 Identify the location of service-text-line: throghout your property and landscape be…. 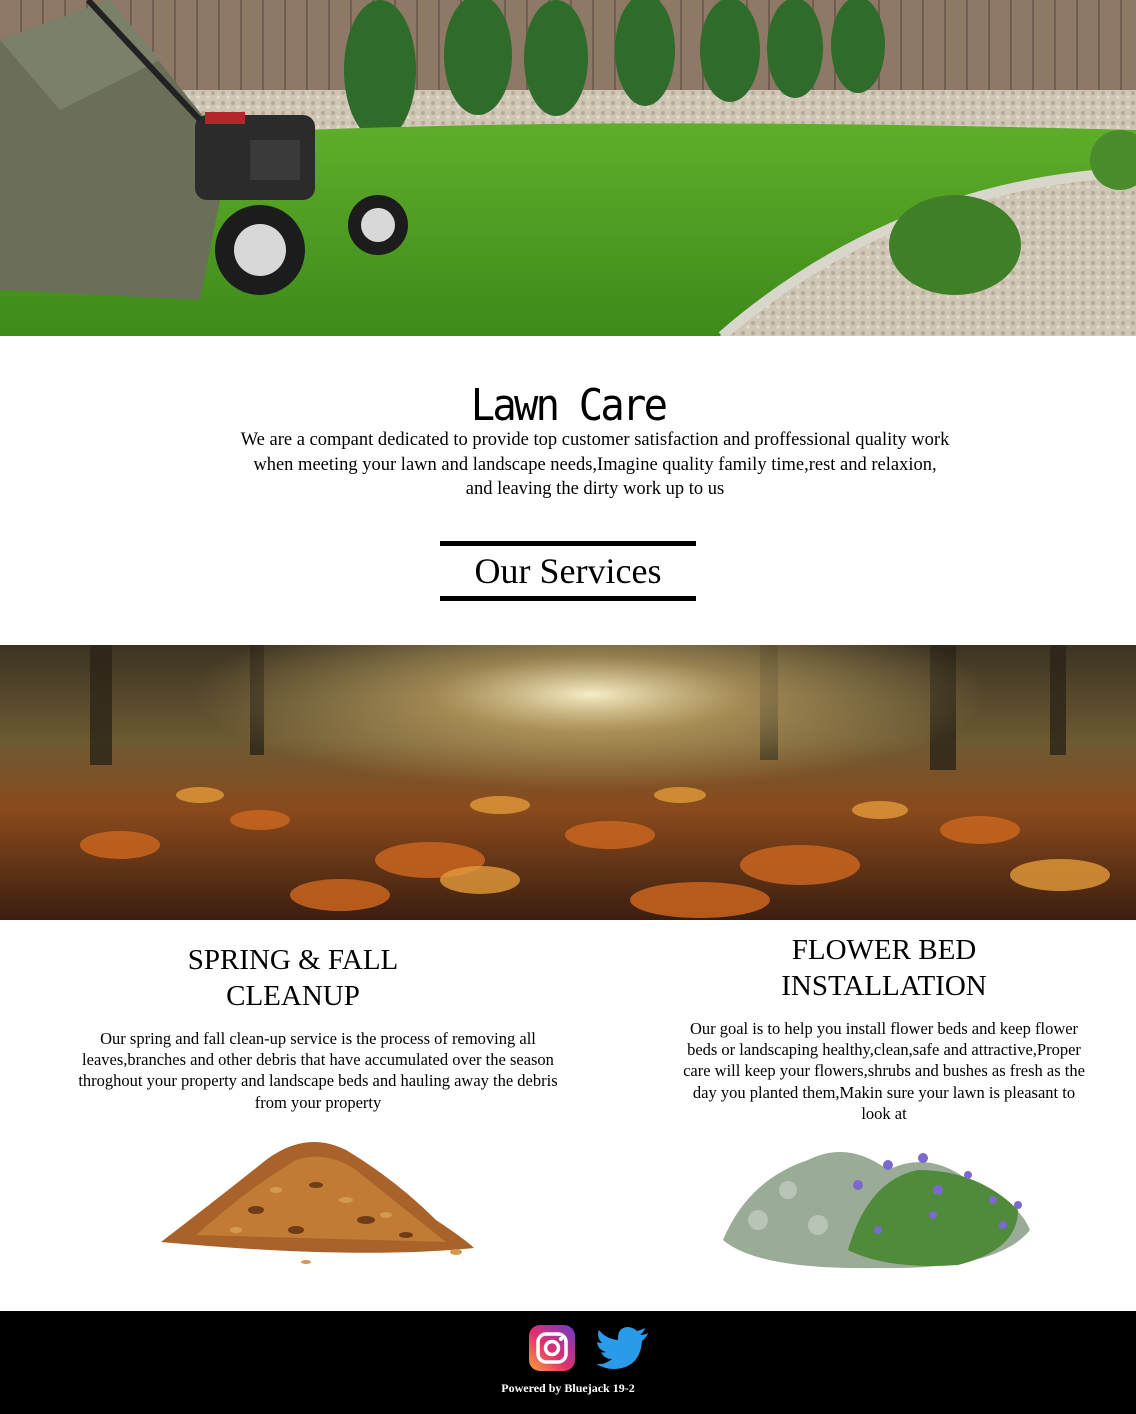
(318, 1081).